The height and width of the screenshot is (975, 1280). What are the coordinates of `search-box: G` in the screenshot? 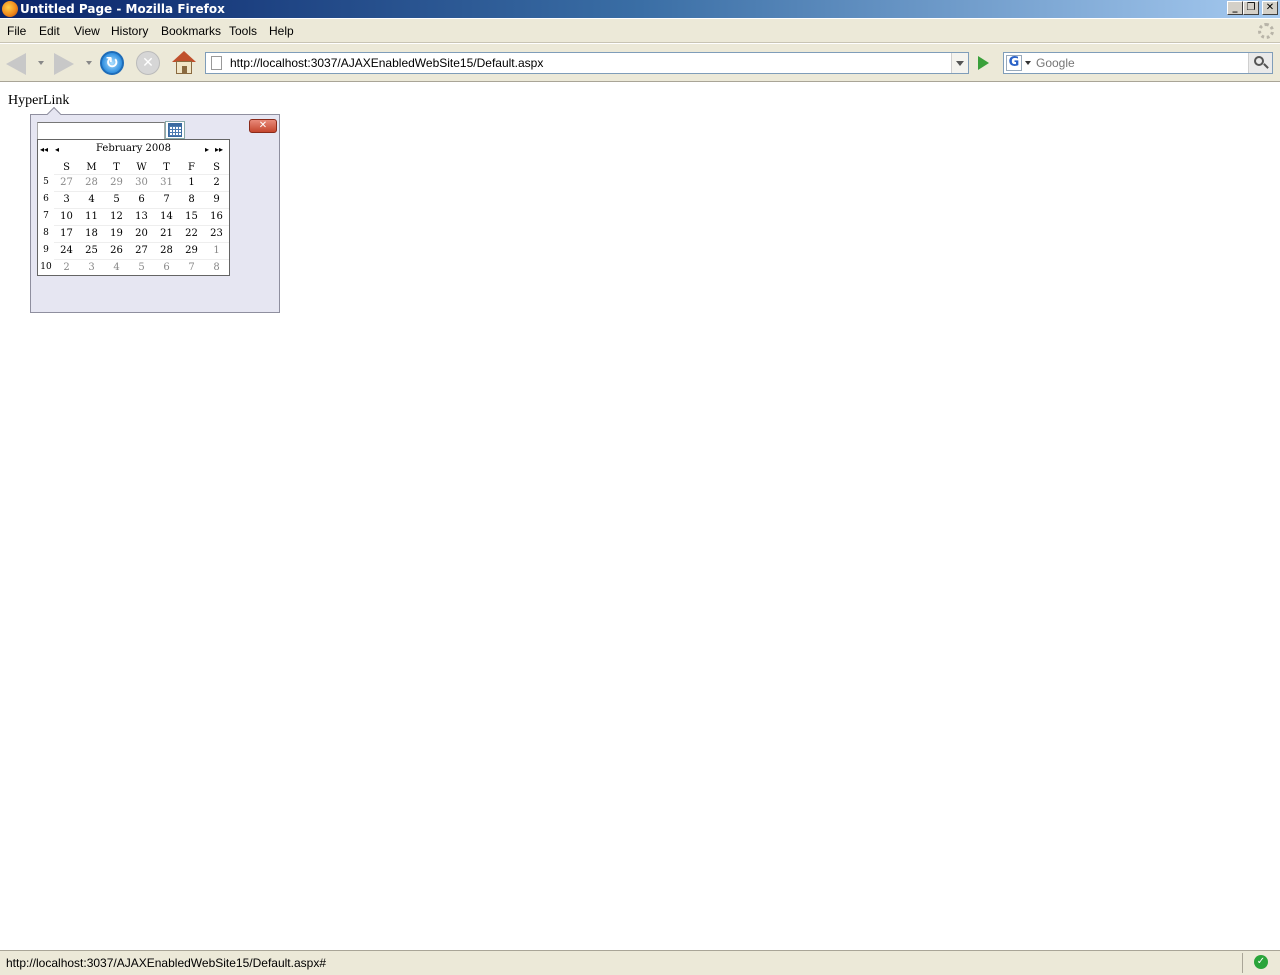 It's located at (1138, 63).